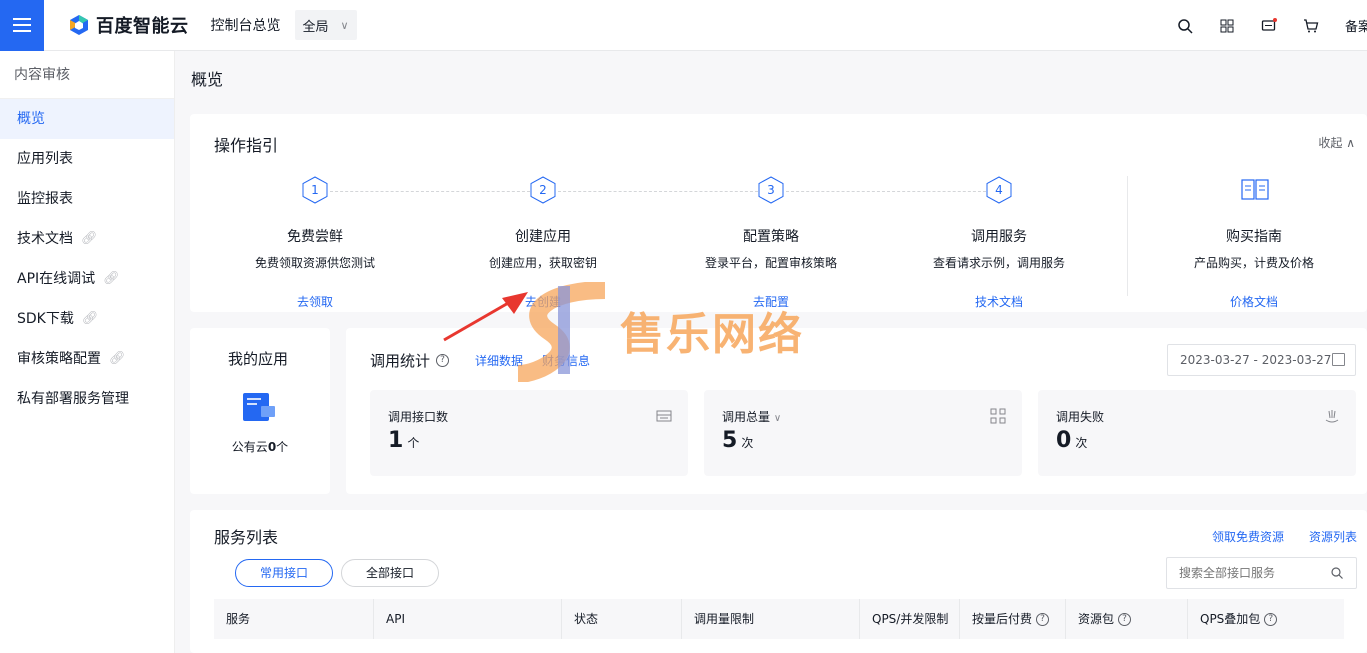 This screenshot has width=1367, height=653. What do you see at coordinates (1081, 443) in the screenshot?
I see `stat-unit: 次` at bounding box center [1081, 443].